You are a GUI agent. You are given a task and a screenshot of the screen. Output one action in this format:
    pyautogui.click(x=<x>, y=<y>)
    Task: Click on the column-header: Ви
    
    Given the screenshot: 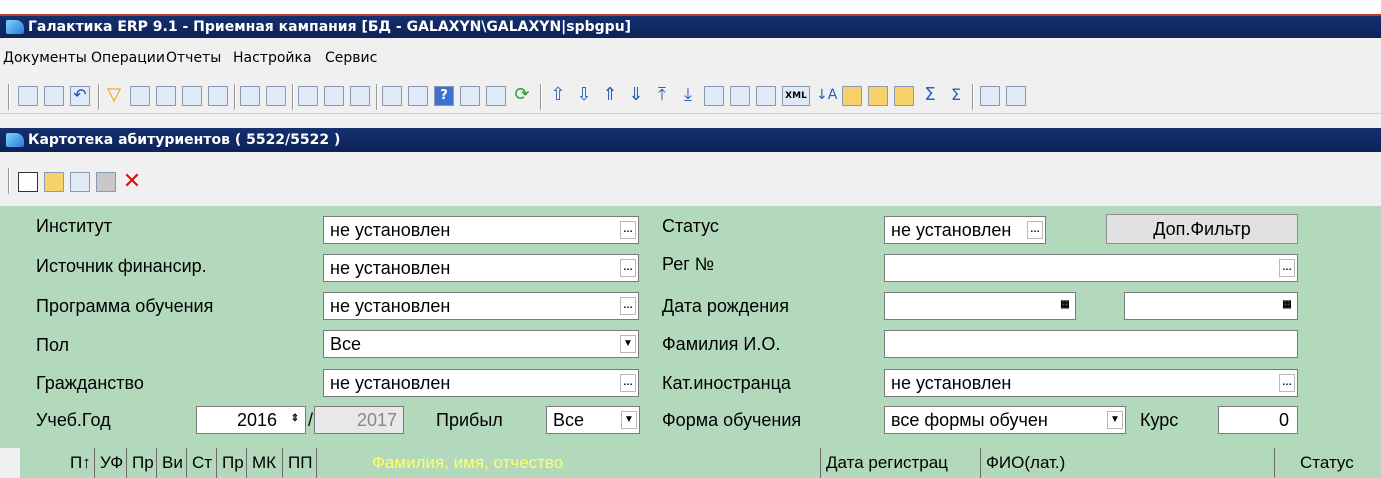 What is the action you would take?
    pyautogui.click(x=172, y=463)
    